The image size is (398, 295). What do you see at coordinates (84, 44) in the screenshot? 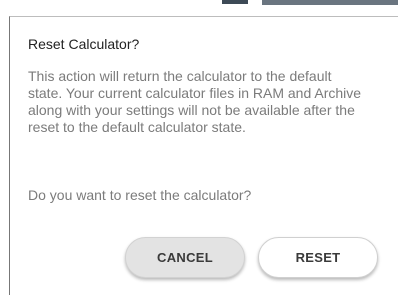
I see `dialog-title: Reset Calculator?` at bounding box center [84, 44].